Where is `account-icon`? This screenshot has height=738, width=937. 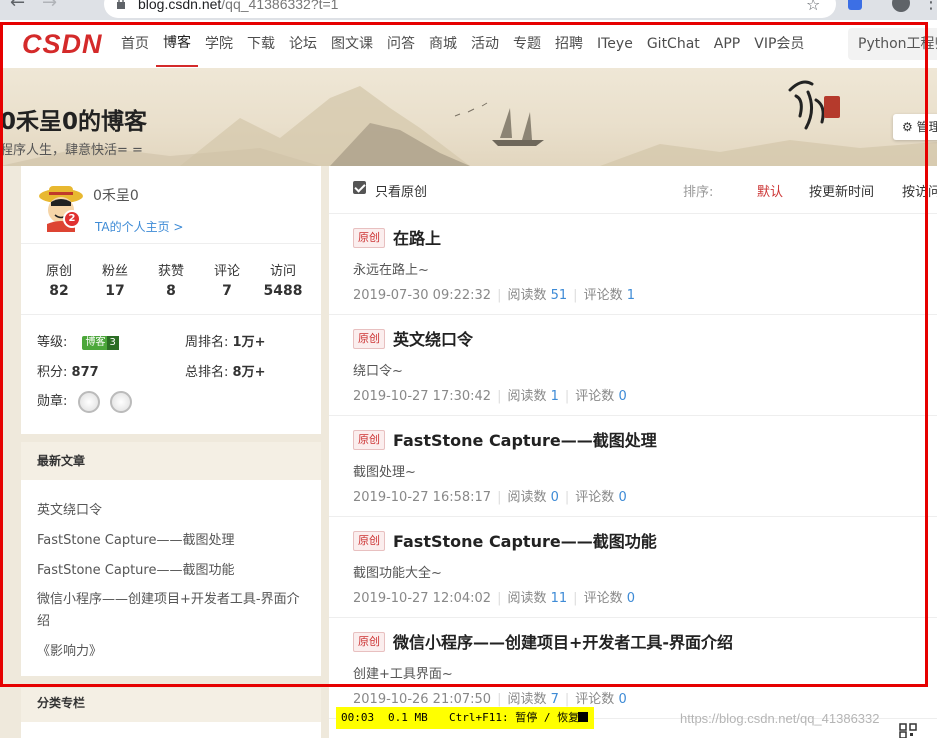 account-icon is located at coordinates (901, 6).